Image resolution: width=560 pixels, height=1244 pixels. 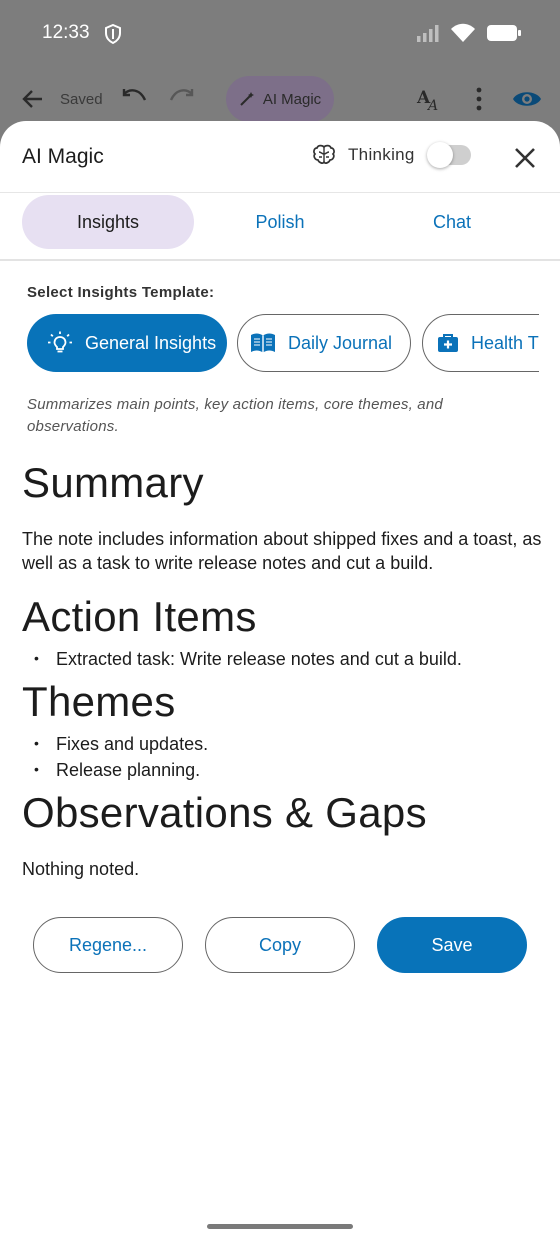 What do you see at coordinates (224, 812) in the screenshot?
I see `observations-heading: Observations & Gaps` at bounding box center [224, 812].